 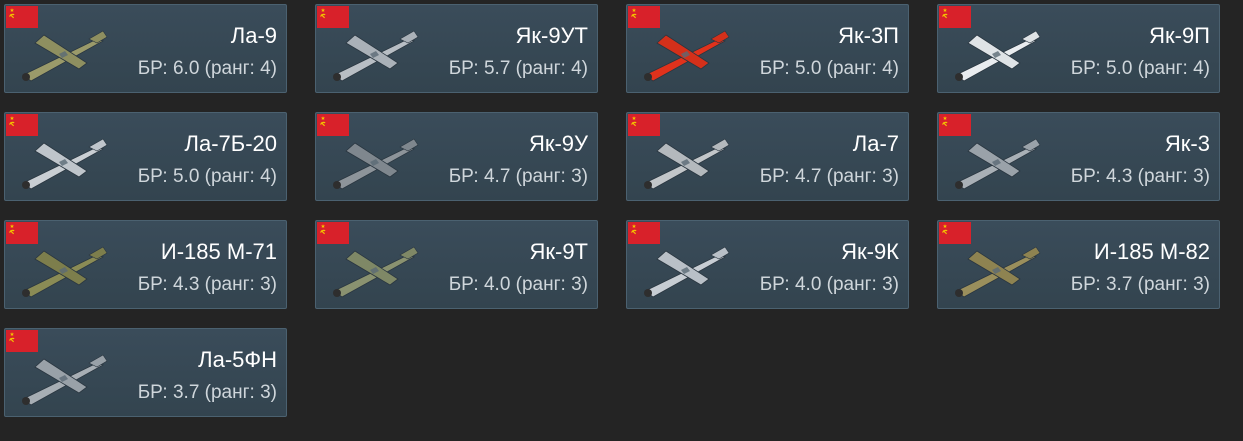 What do you see at coordinates (767, 156) in the screenshot?
I see `vehicle-card: Ла-7 БР: 4.7 (ранг: 3)` at bounding box center [767, 156].